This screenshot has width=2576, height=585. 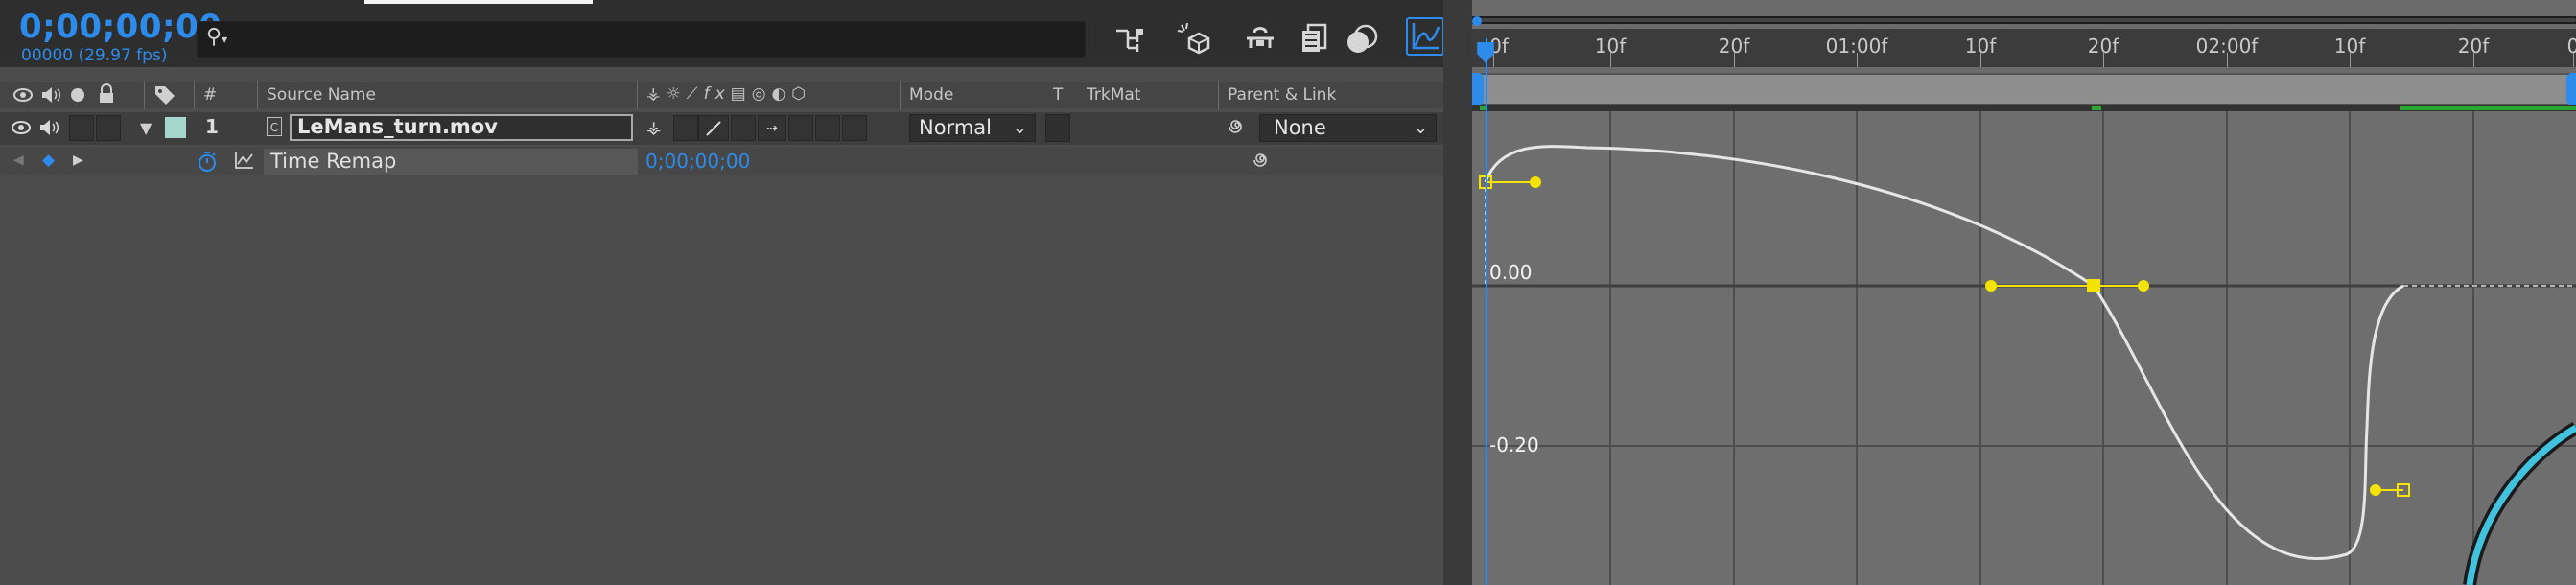 I want to click on motion-blur-switch, so click(x=800, y=128).